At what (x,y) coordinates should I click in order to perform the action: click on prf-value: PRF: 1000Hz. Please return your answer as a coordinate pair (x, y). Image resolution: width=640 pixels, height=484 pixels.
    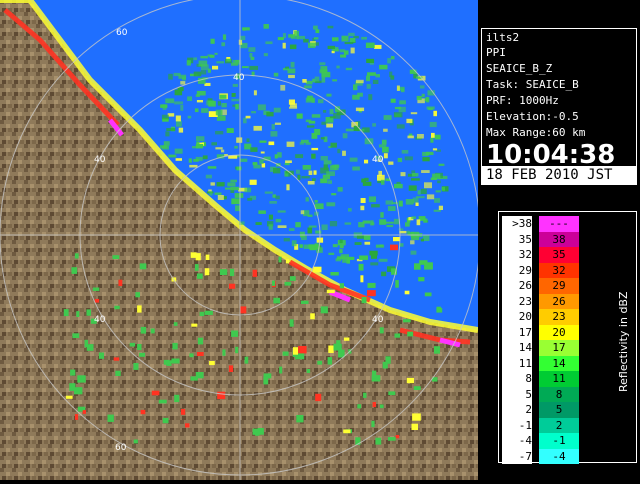
    Looking at the image, I should click on (522, 100).